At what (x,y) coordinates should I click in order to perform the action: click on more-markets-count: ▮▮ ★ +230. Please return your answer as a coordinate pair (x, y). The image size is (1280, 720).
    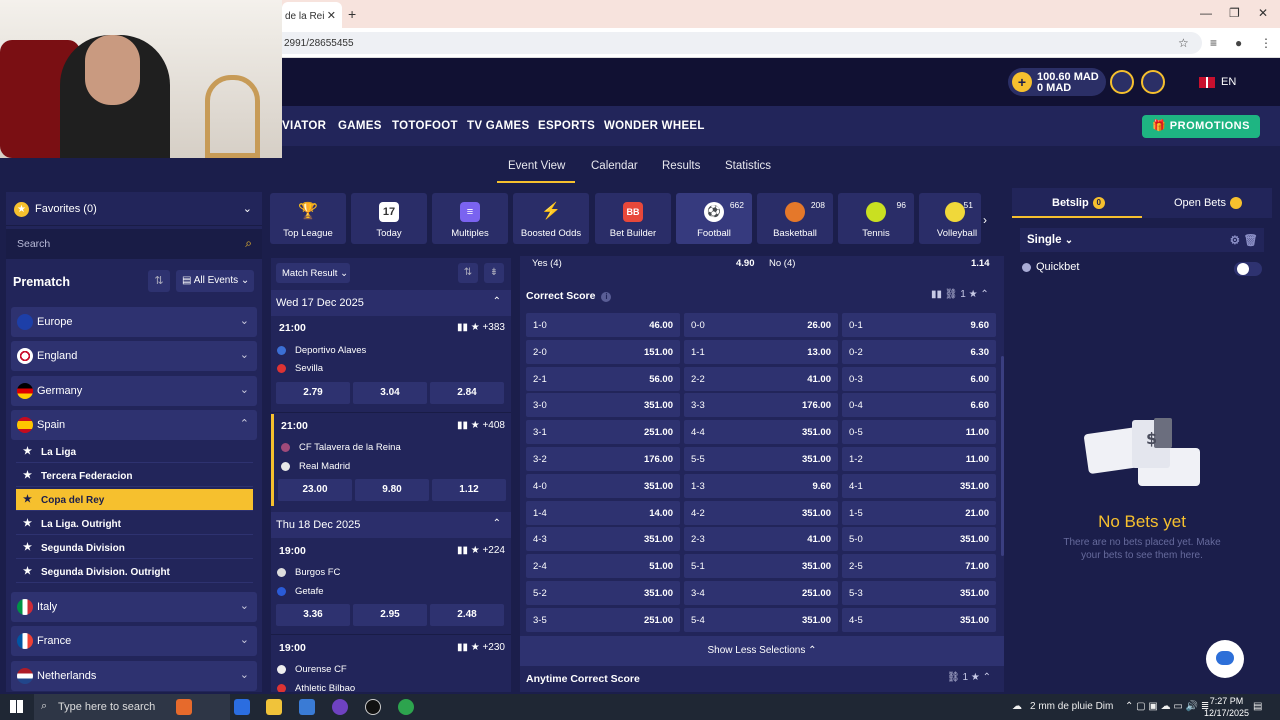
    Looking at the image, I should click on (481, 647).